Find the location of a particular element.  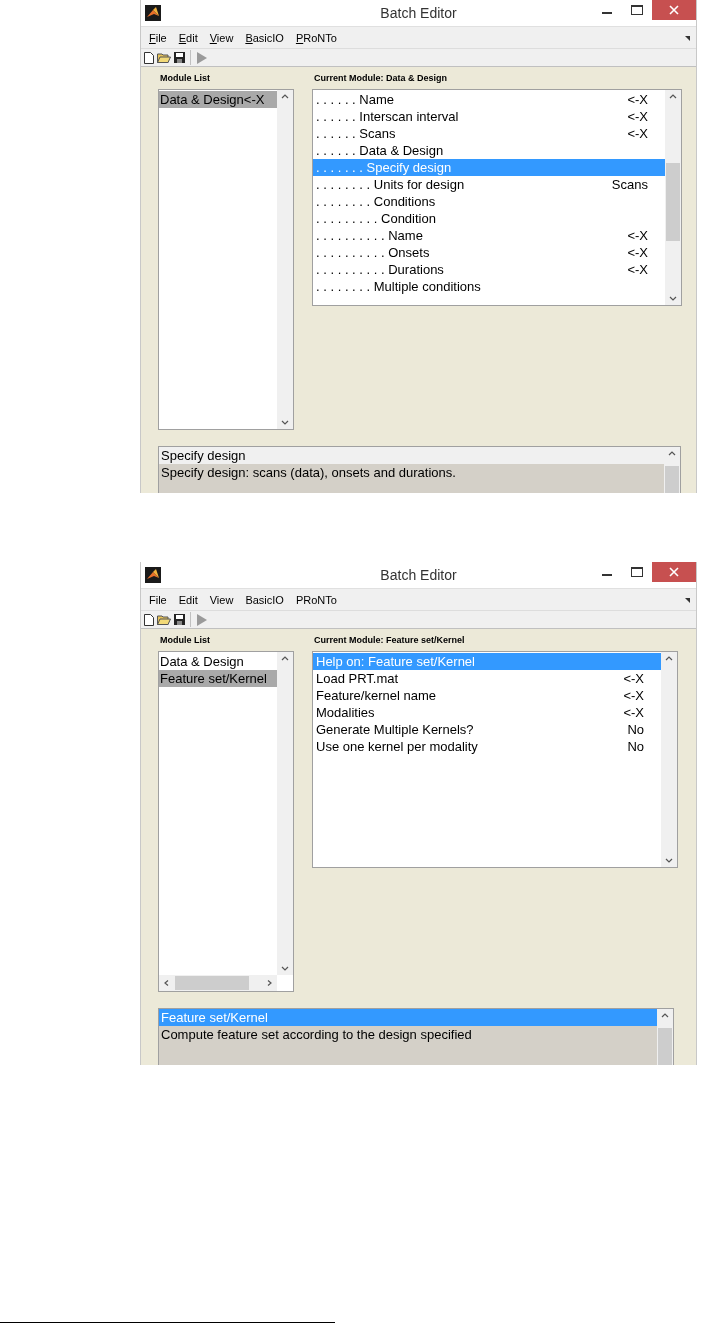

module-item: Modalities <-X is located at coordinates (487, 712).